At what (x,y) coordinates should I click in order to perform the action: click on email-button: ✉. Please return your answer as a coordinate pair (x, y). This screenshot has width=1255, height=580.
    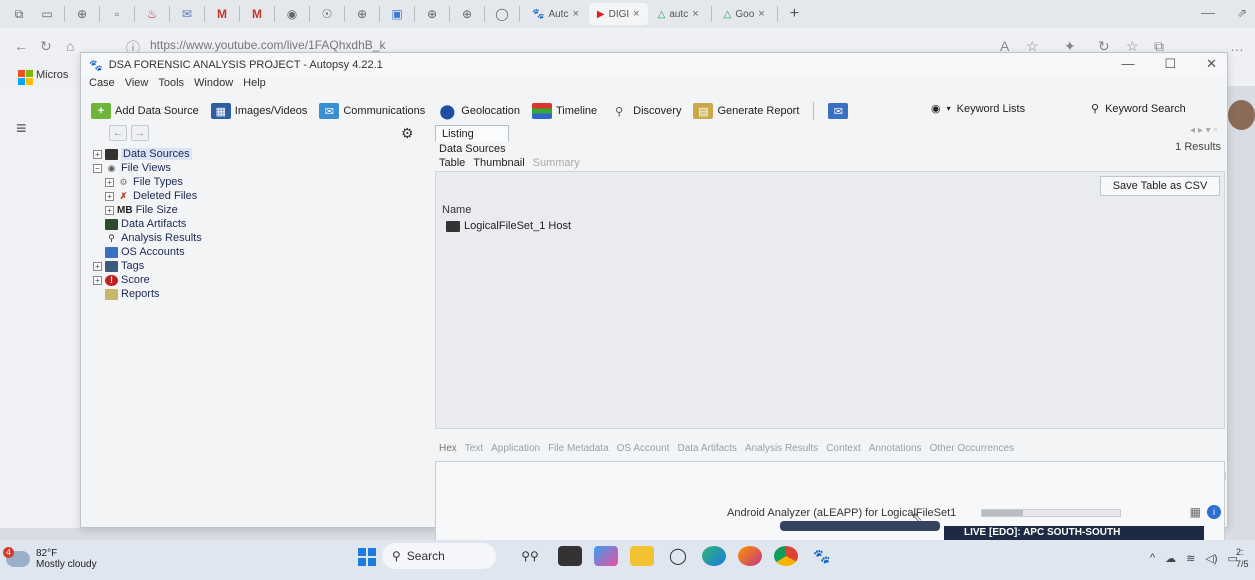
    Looking at the image, I should click on (838, 111).